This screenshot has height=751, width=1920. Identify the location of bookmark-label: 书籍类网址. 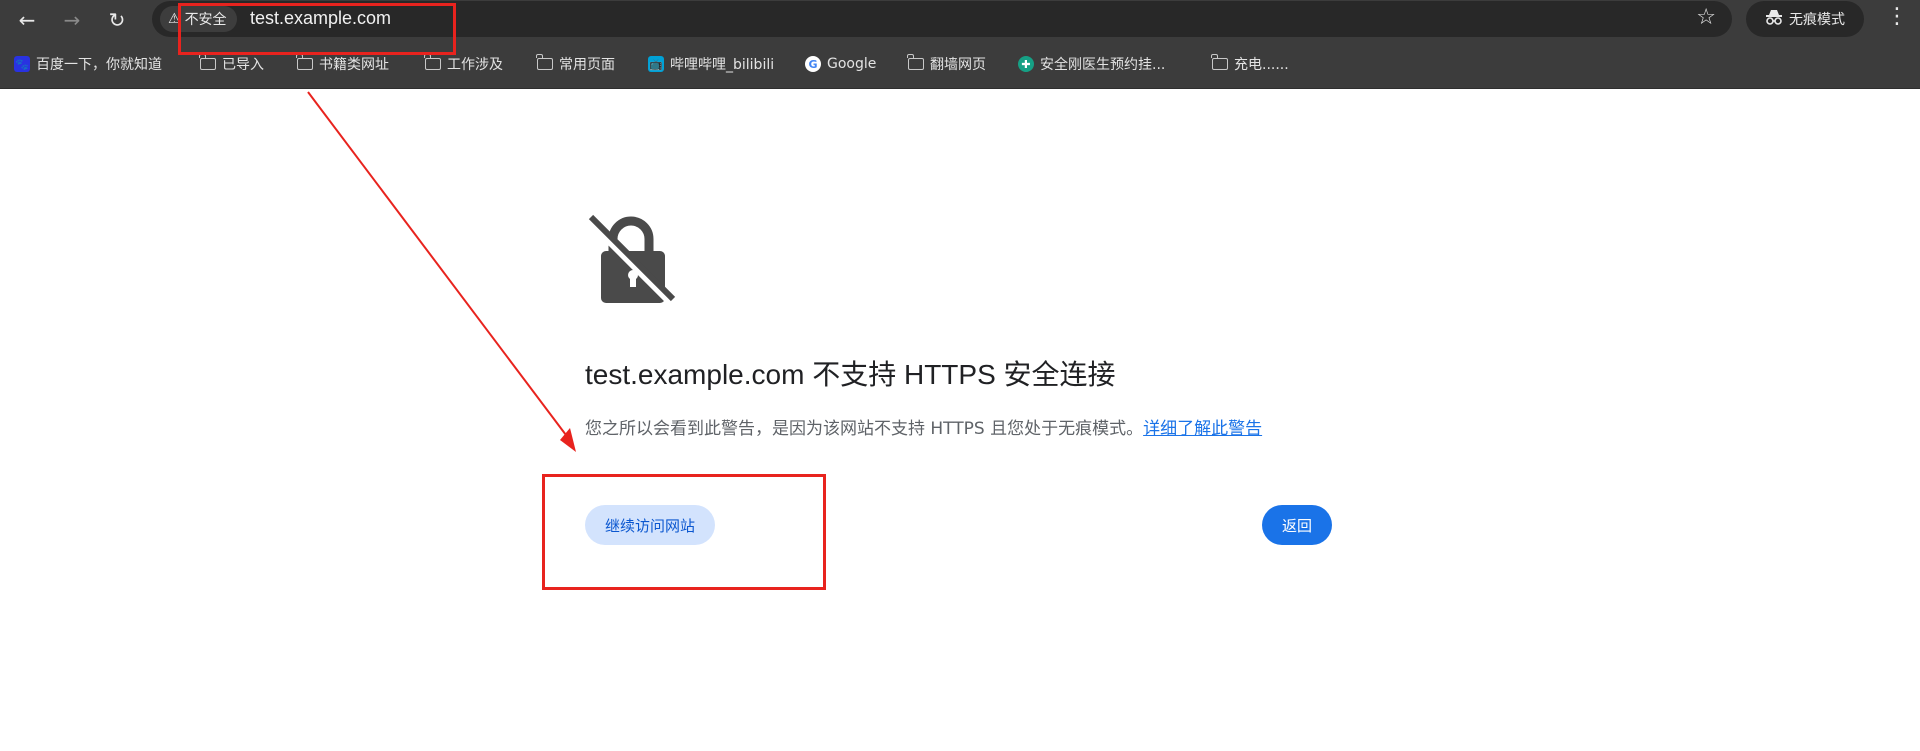
(354, 65).